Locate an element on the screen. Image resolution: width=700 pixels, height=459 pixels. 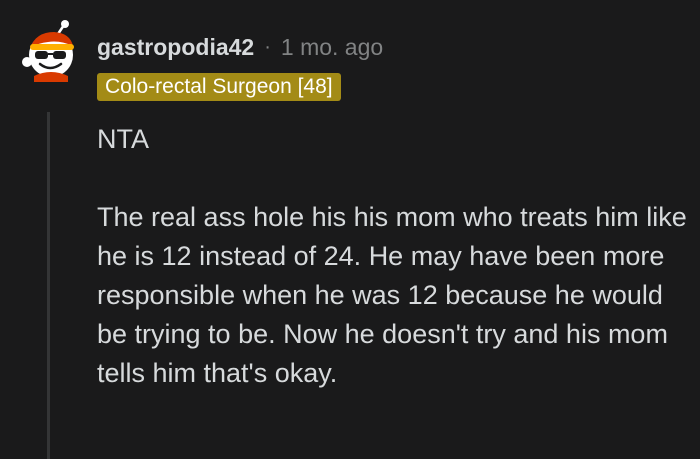
comment-paragraph: NTA is located at coordinates (123, 139).